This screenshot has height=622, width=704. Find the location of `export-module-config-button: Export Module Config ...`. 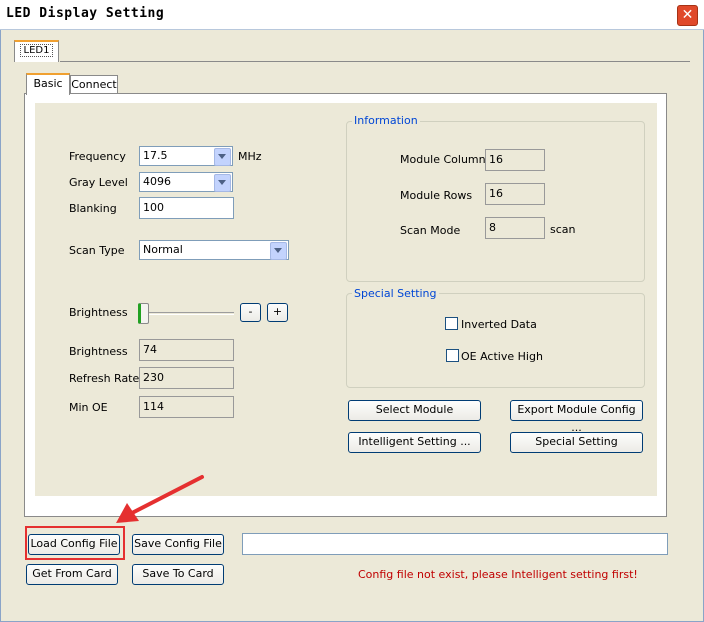

export-module-config-button: Export Module Config ... is located at coordinates (576, 417).